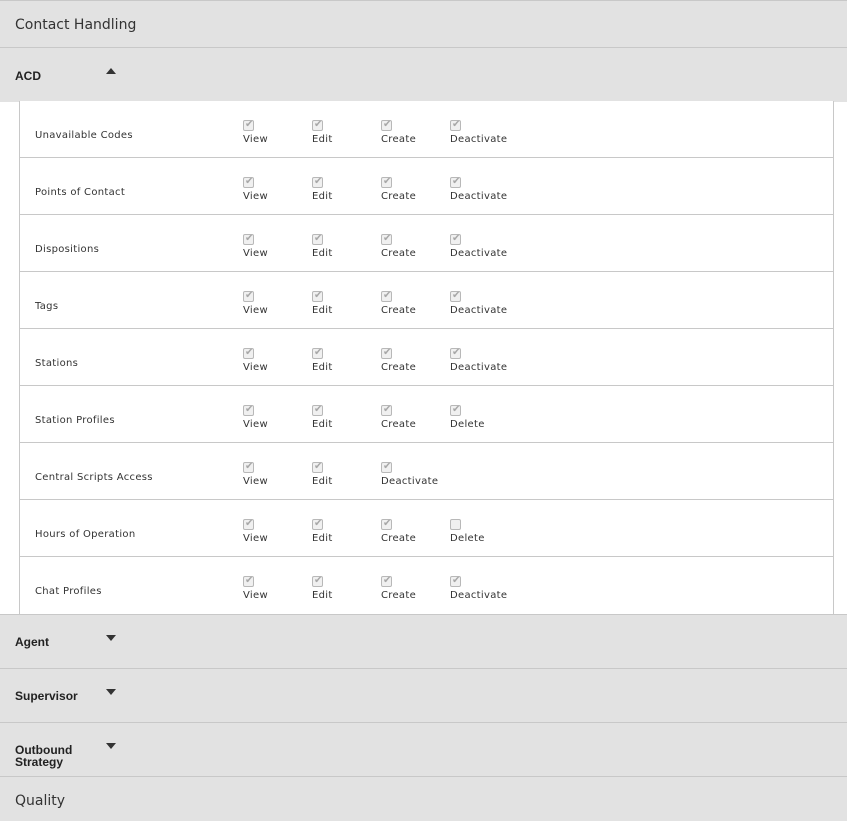 The height and width of the screenshot is (821, 847). Describe the element at coordinates (426, 243) in the screenshot. I see `permission-row: Dispositions ✔ View ✔ Edit ✔ Create ✔ Deactivate` at that location.